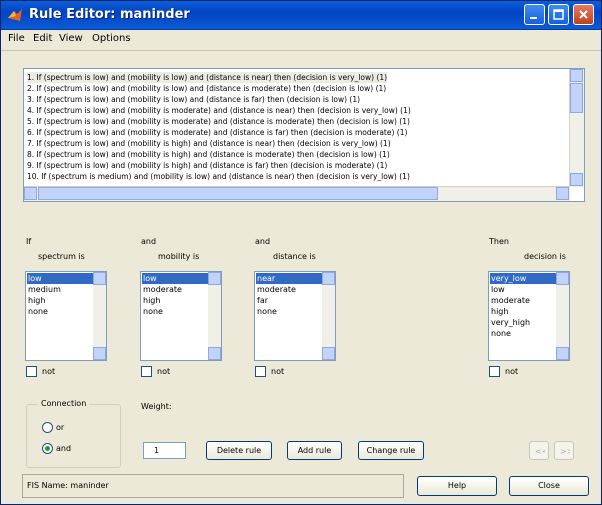  I want to click on minimize-button, so click(534, 14).